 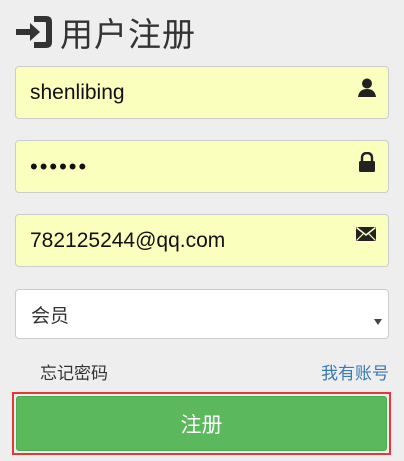 What do you see at coordinates (74, 371) in the screenshot?
I see `forgot-password-link: 忘记密码` at bounding box center [74, 371].